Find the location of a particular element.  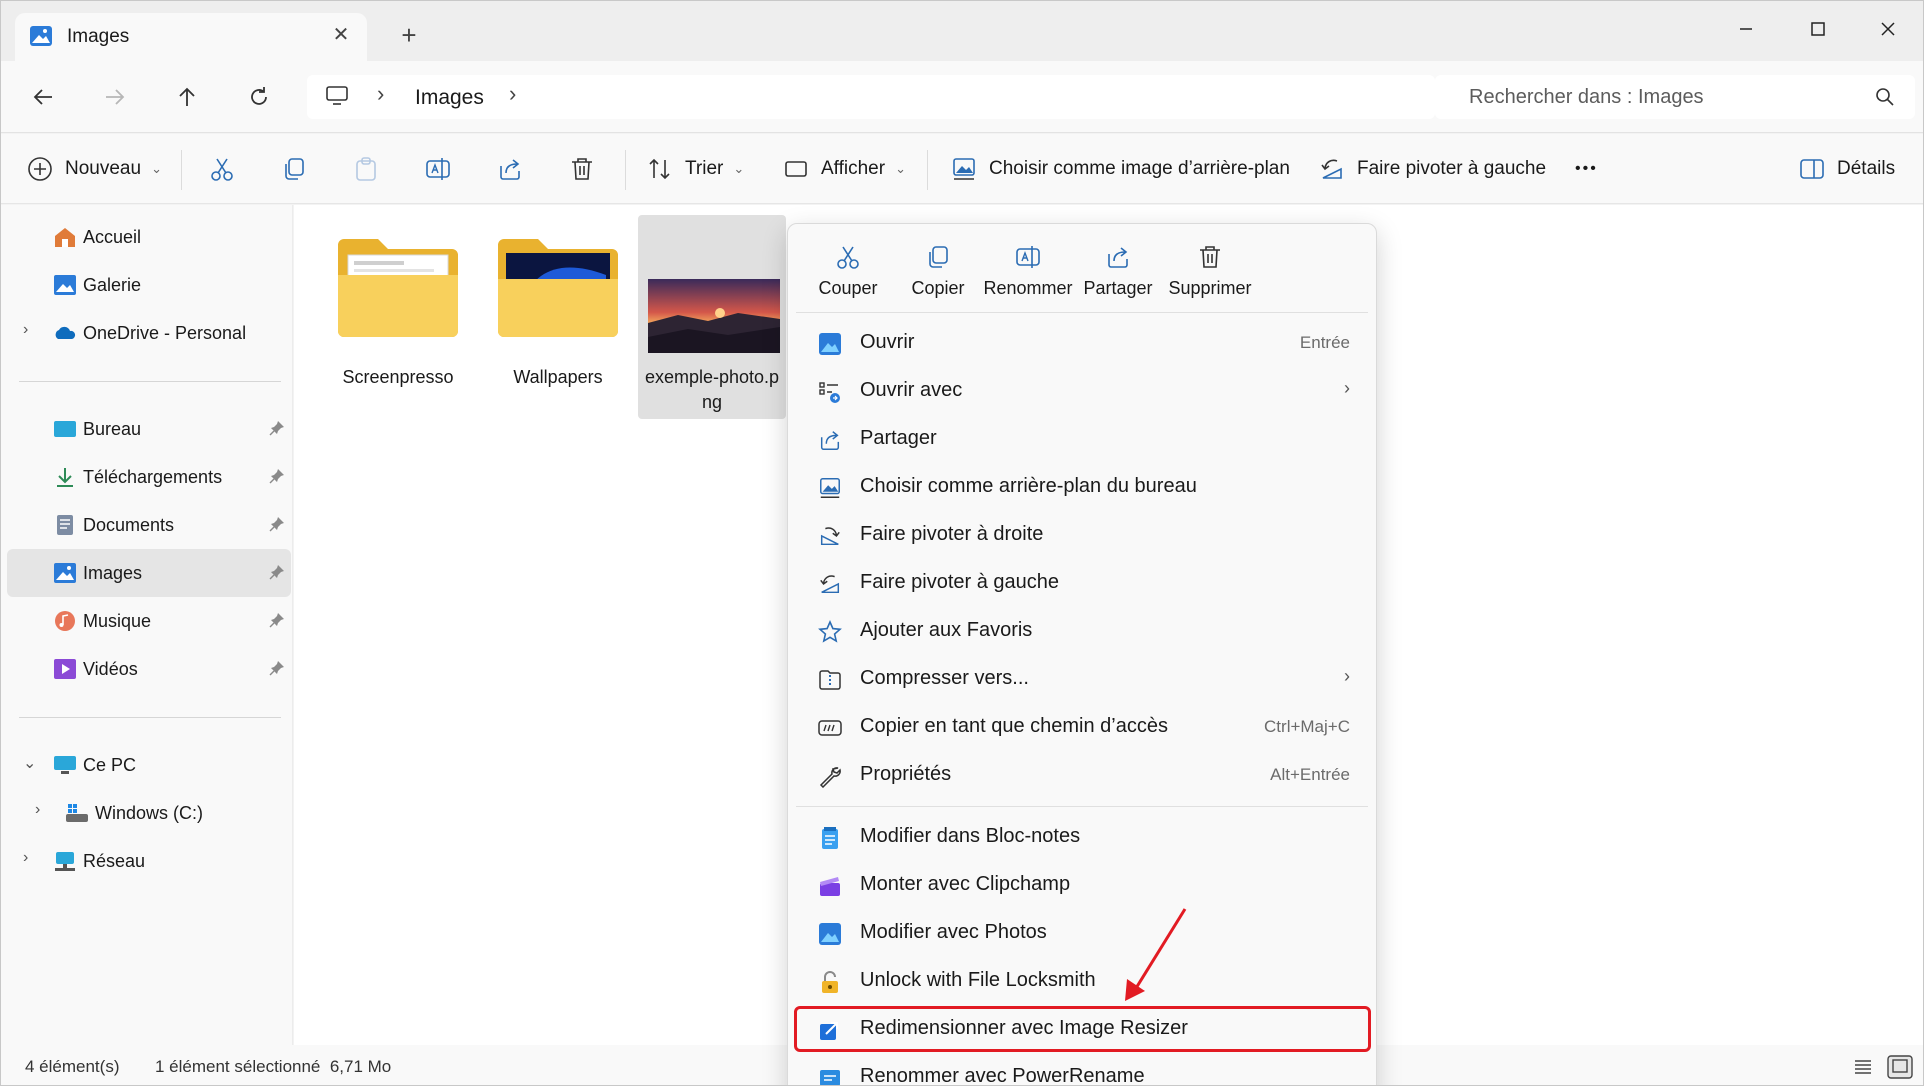

set-background-button: Choisir comme image d’arrière-plan is located at coordinates (1120, 169).